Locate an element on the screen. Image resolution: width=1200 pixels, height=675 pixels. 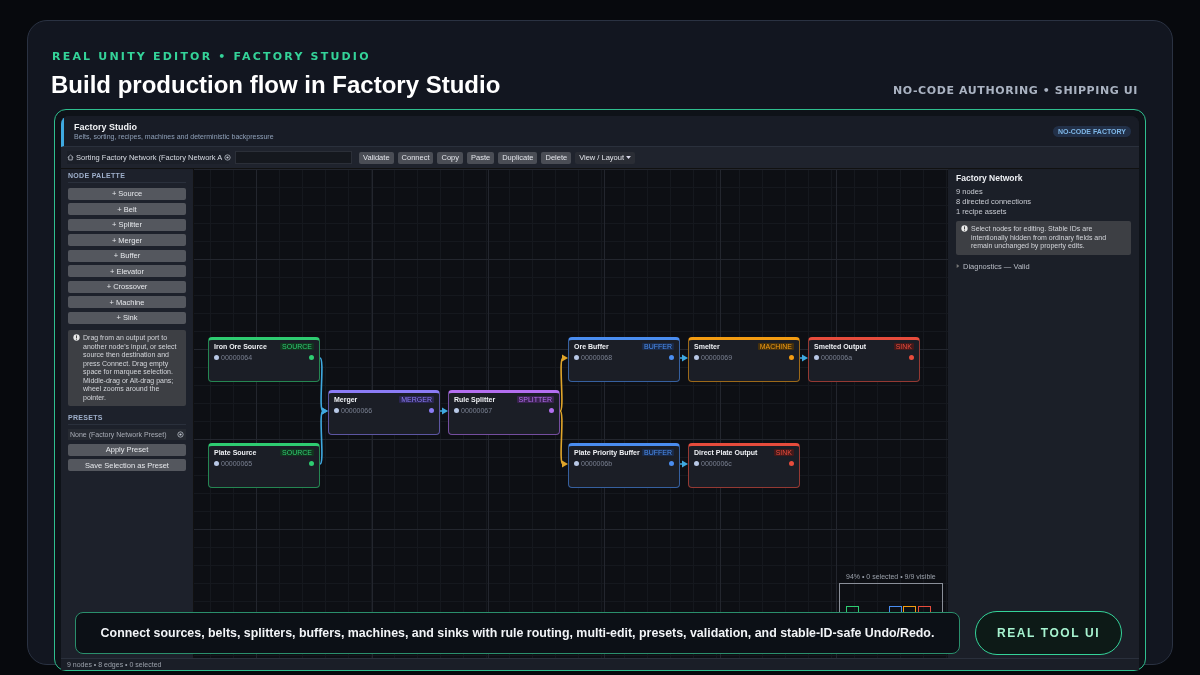
caret-icon is located at coordinates (629, 157).